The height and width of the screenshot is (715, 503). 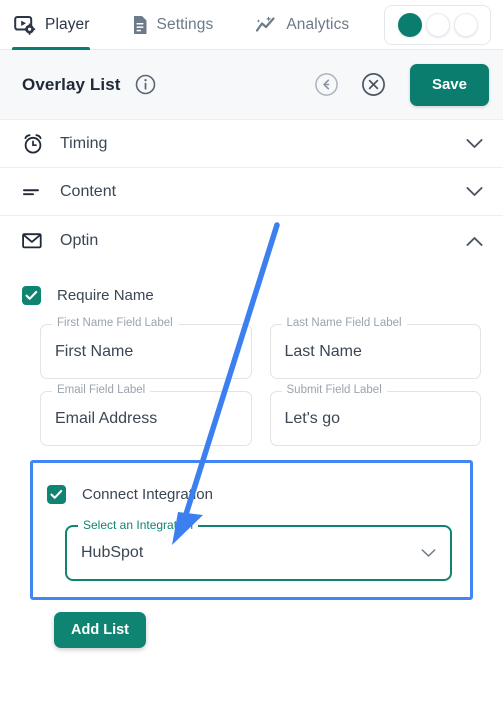 I want to click on tab-player-label: Player, so click(x=67, y=24).